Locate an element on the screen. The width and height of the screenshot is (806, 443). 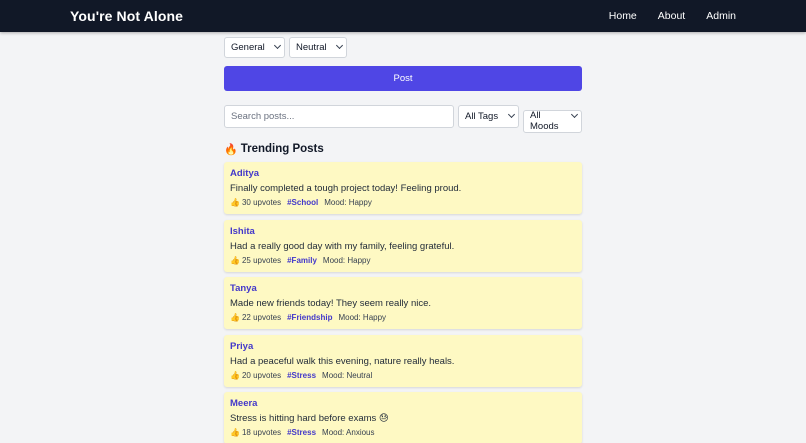
upvote-count: 22 upvotes is located at coordinates (261, 317).